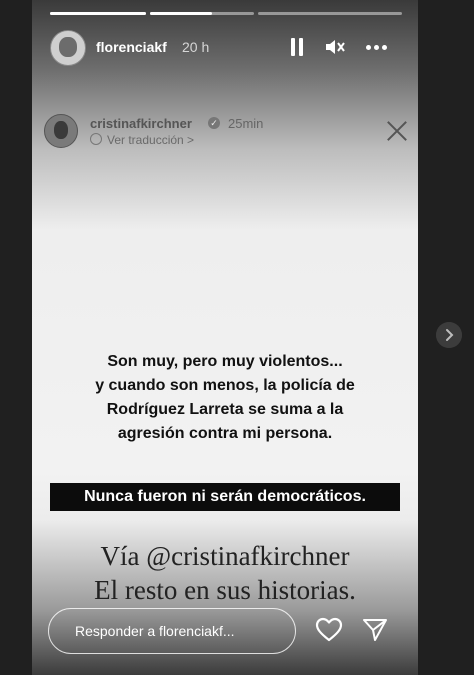  Describe the element at coordinates (449, 335) in the screenshot. I see `next-story-button` at that location.